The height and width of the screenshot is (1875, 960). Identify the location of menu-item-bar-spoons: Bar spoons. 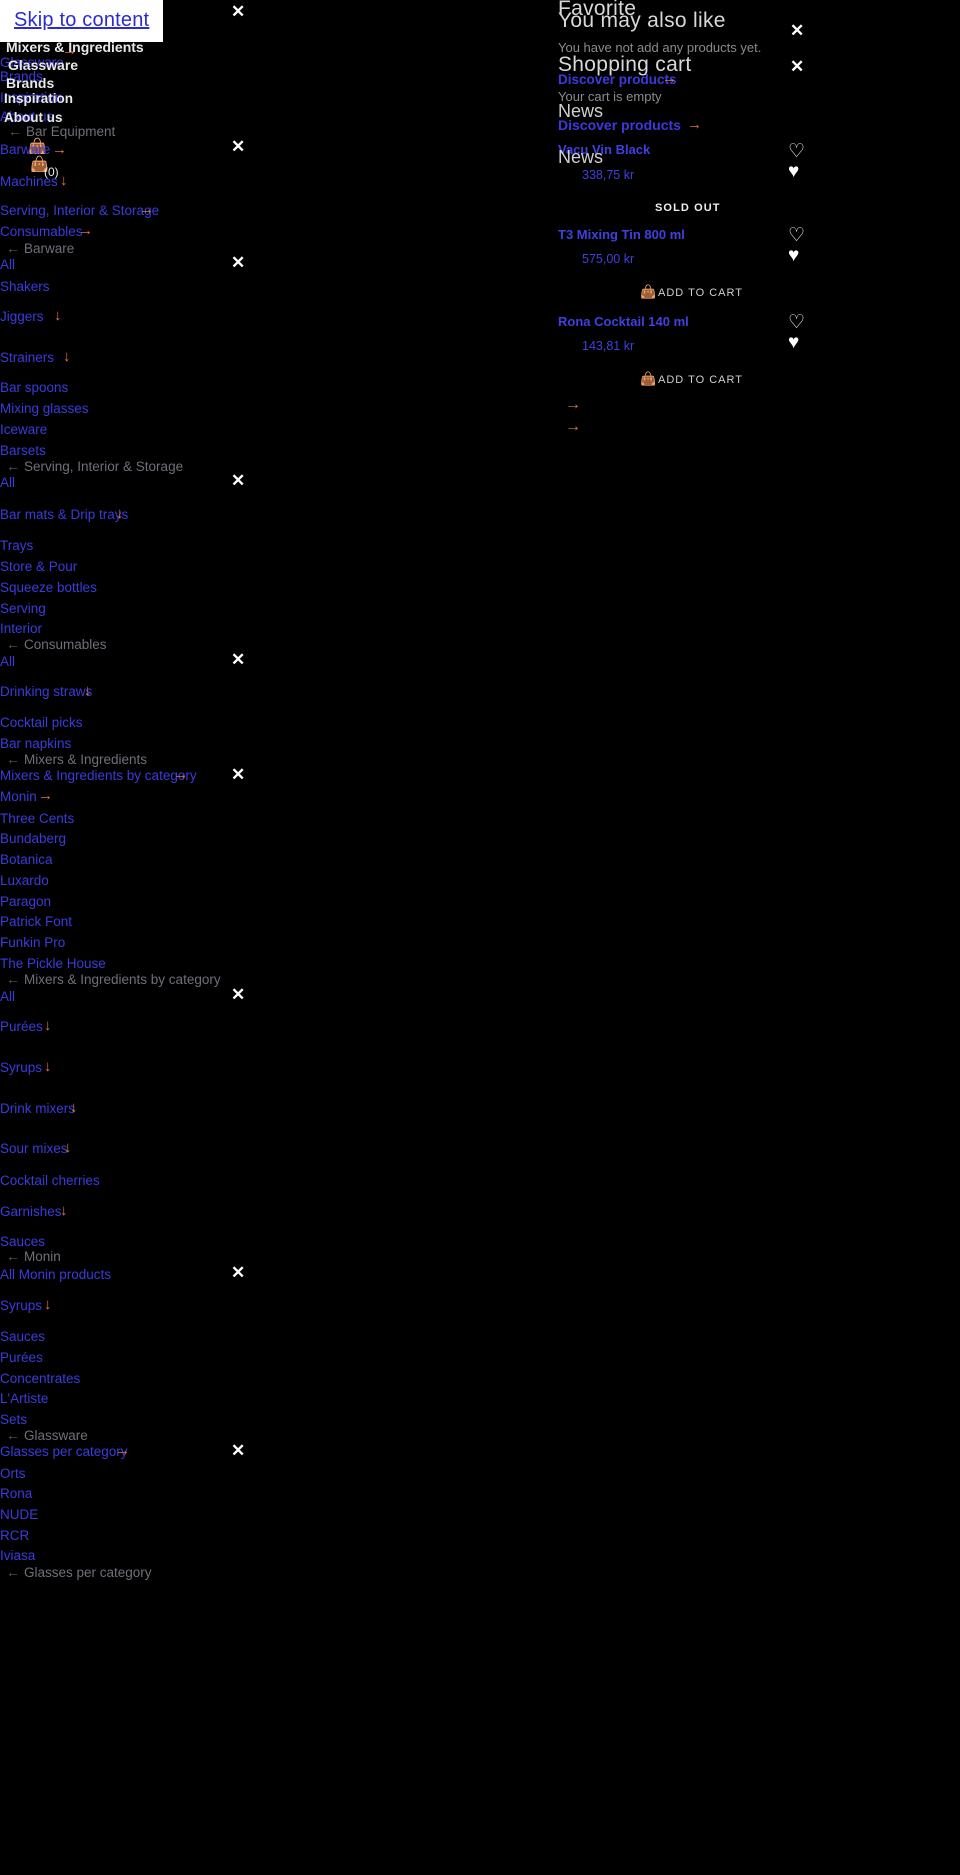
(34, 388).